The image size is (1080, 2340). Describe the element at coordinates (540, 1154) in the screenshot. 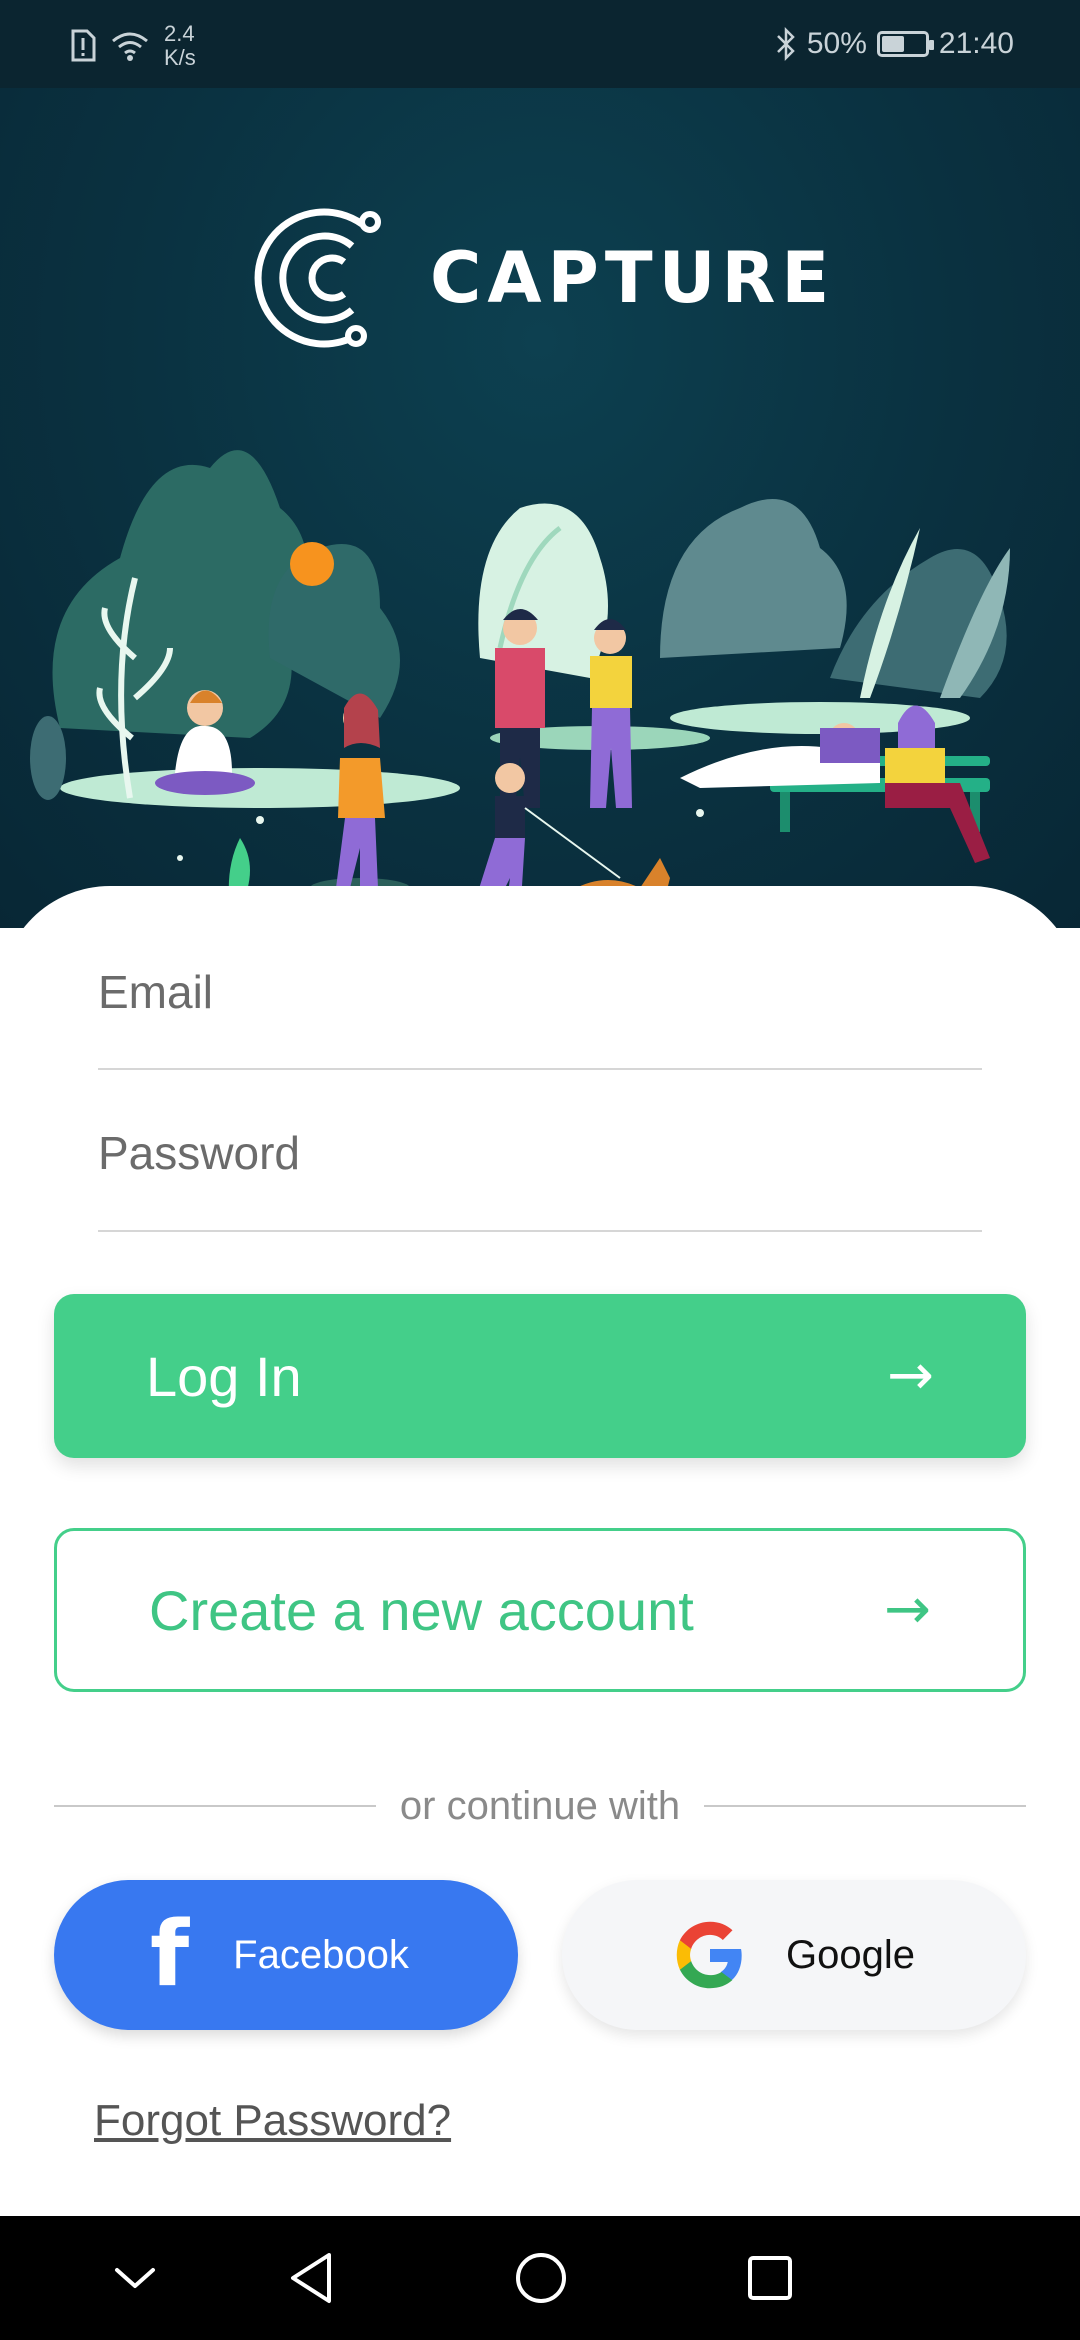

I see `password-field: Password` at that location.